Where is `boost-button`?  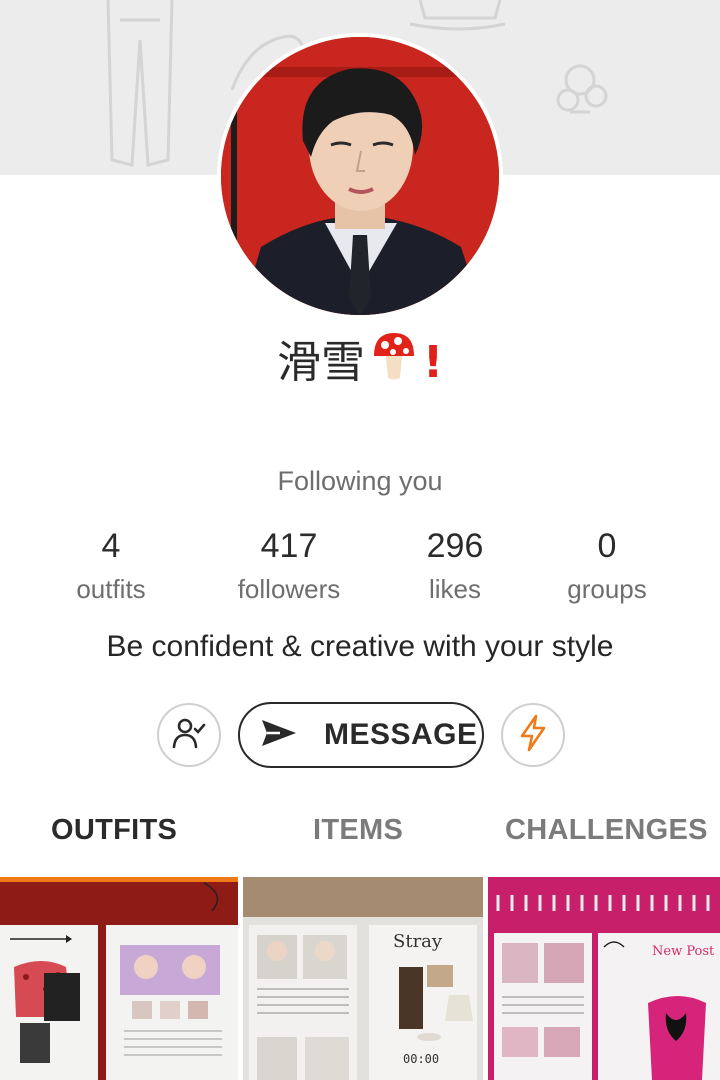 boost-button is located at coordinates (533, 735).